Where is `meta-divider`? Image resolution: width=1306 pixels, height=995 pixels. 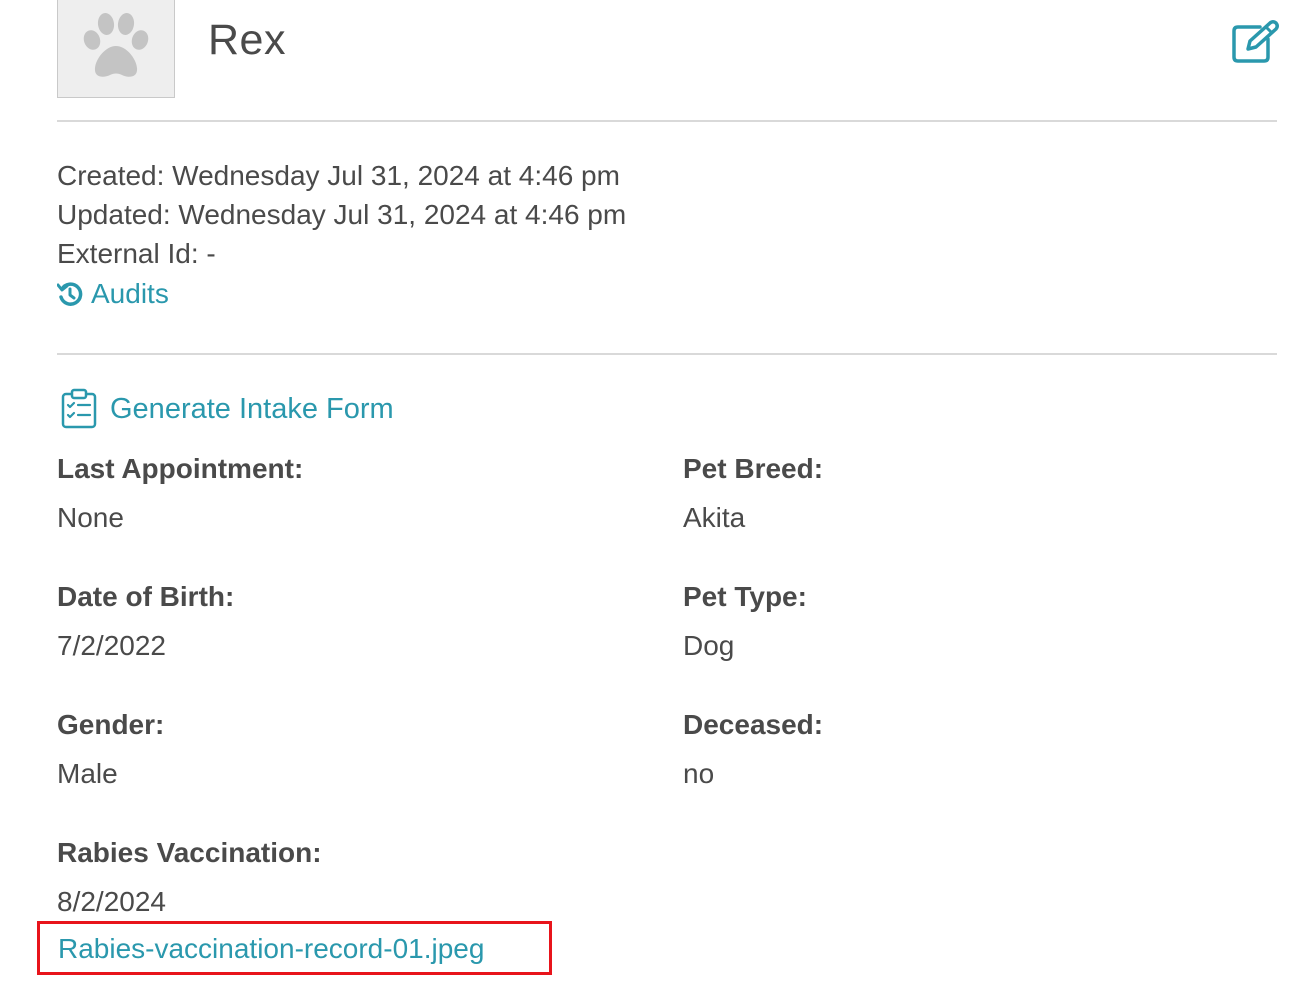 meta-divider is located at coordinates (667, 354).